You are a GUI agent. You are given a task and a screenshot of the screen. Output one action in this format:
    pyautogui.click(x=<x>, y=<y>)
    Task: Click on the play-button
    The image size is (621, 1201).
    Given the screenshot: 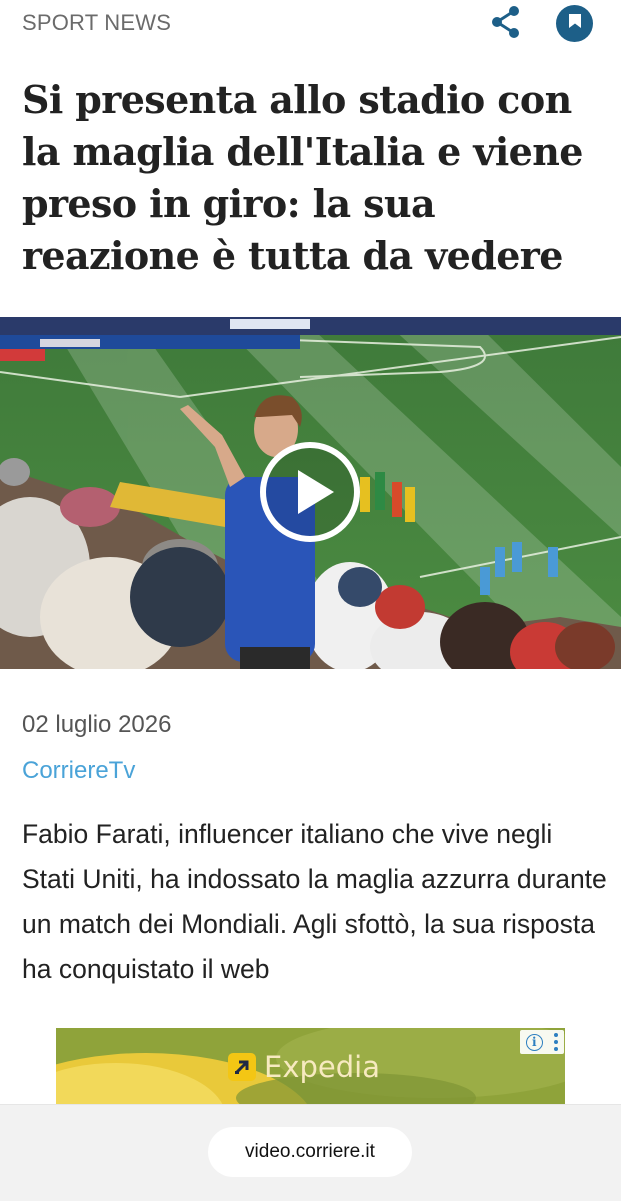 What is the action you would take?
    pyautogui.click(x=310, y=492)
    